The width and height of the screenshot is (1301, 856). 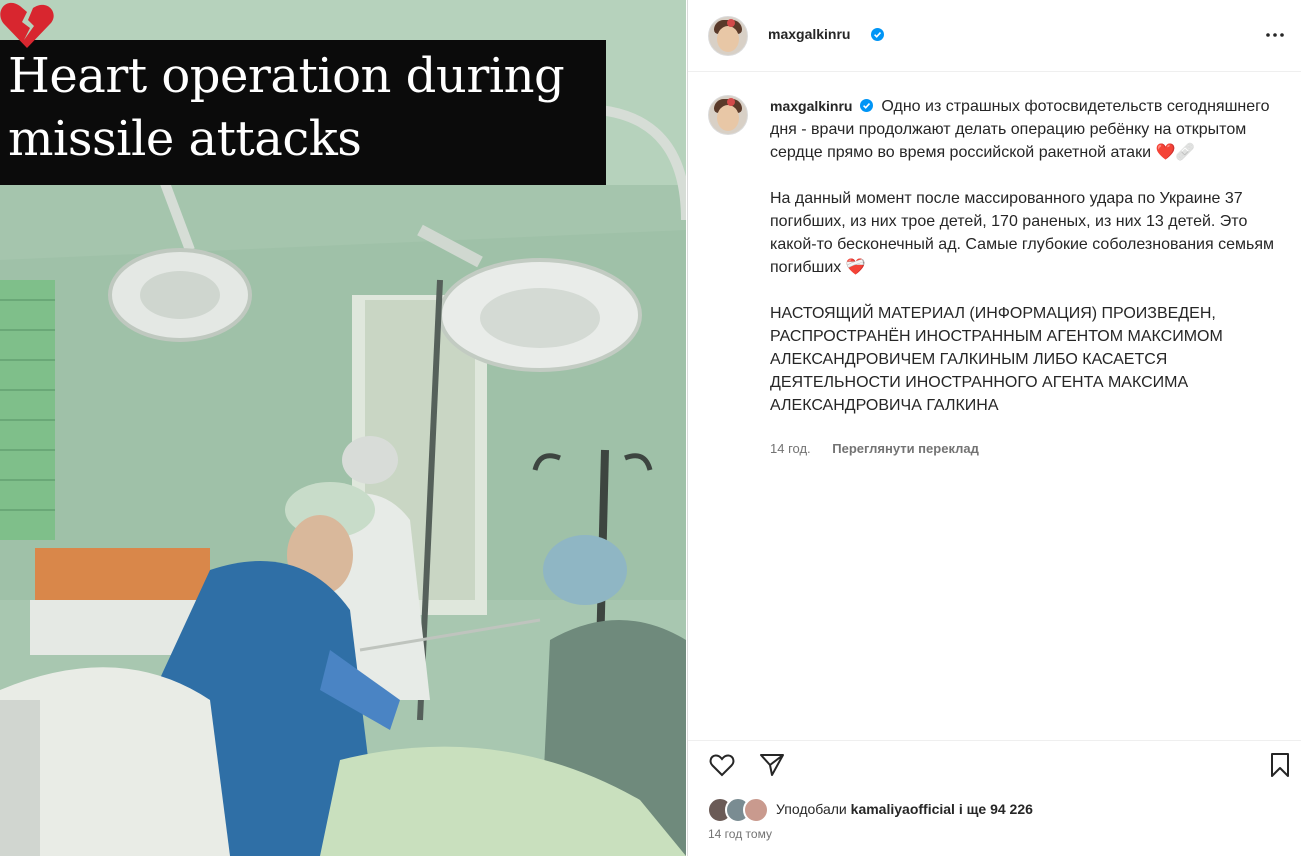 What do you see at coordinates (286, 76) in the screenshot?
I see `caption-line-1: Heart operation during` at bounding box center [286, 76].